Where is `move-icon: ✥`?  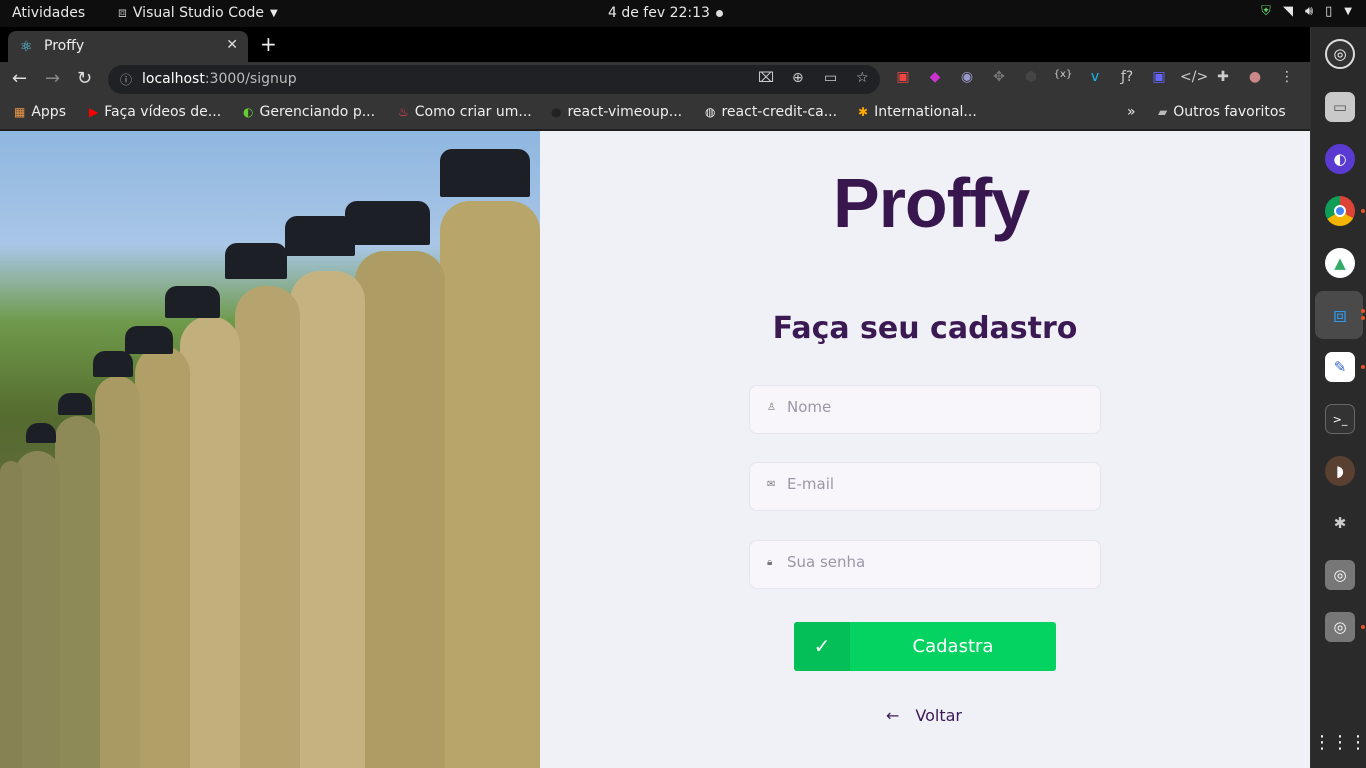
move-icon: ✥ is located at coordinates (999, 77).